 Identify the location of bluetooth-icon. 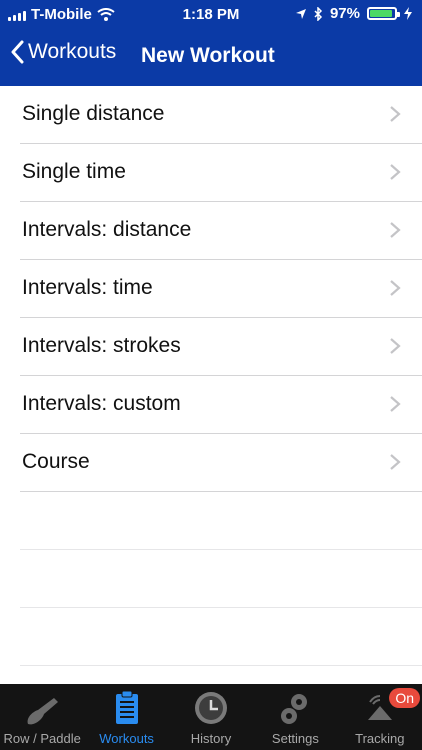
(318, 13).